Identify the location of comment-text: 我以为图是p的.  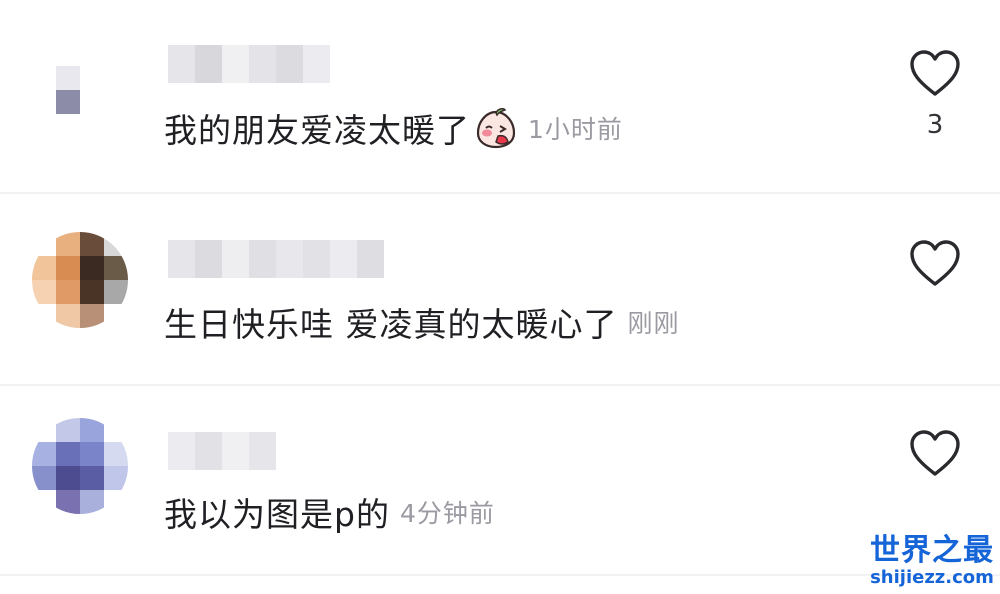
(277, 514).